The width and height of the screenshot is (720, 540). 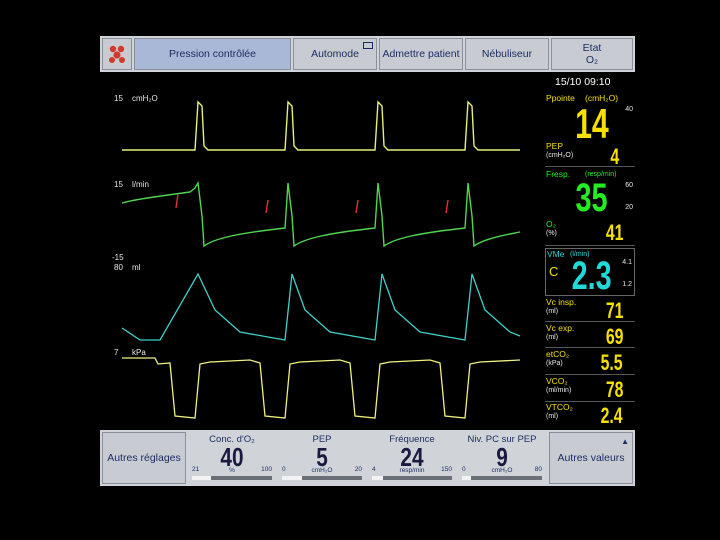 I want to click on other-settings-button: Autres réglages, so click(x=144, y=458).